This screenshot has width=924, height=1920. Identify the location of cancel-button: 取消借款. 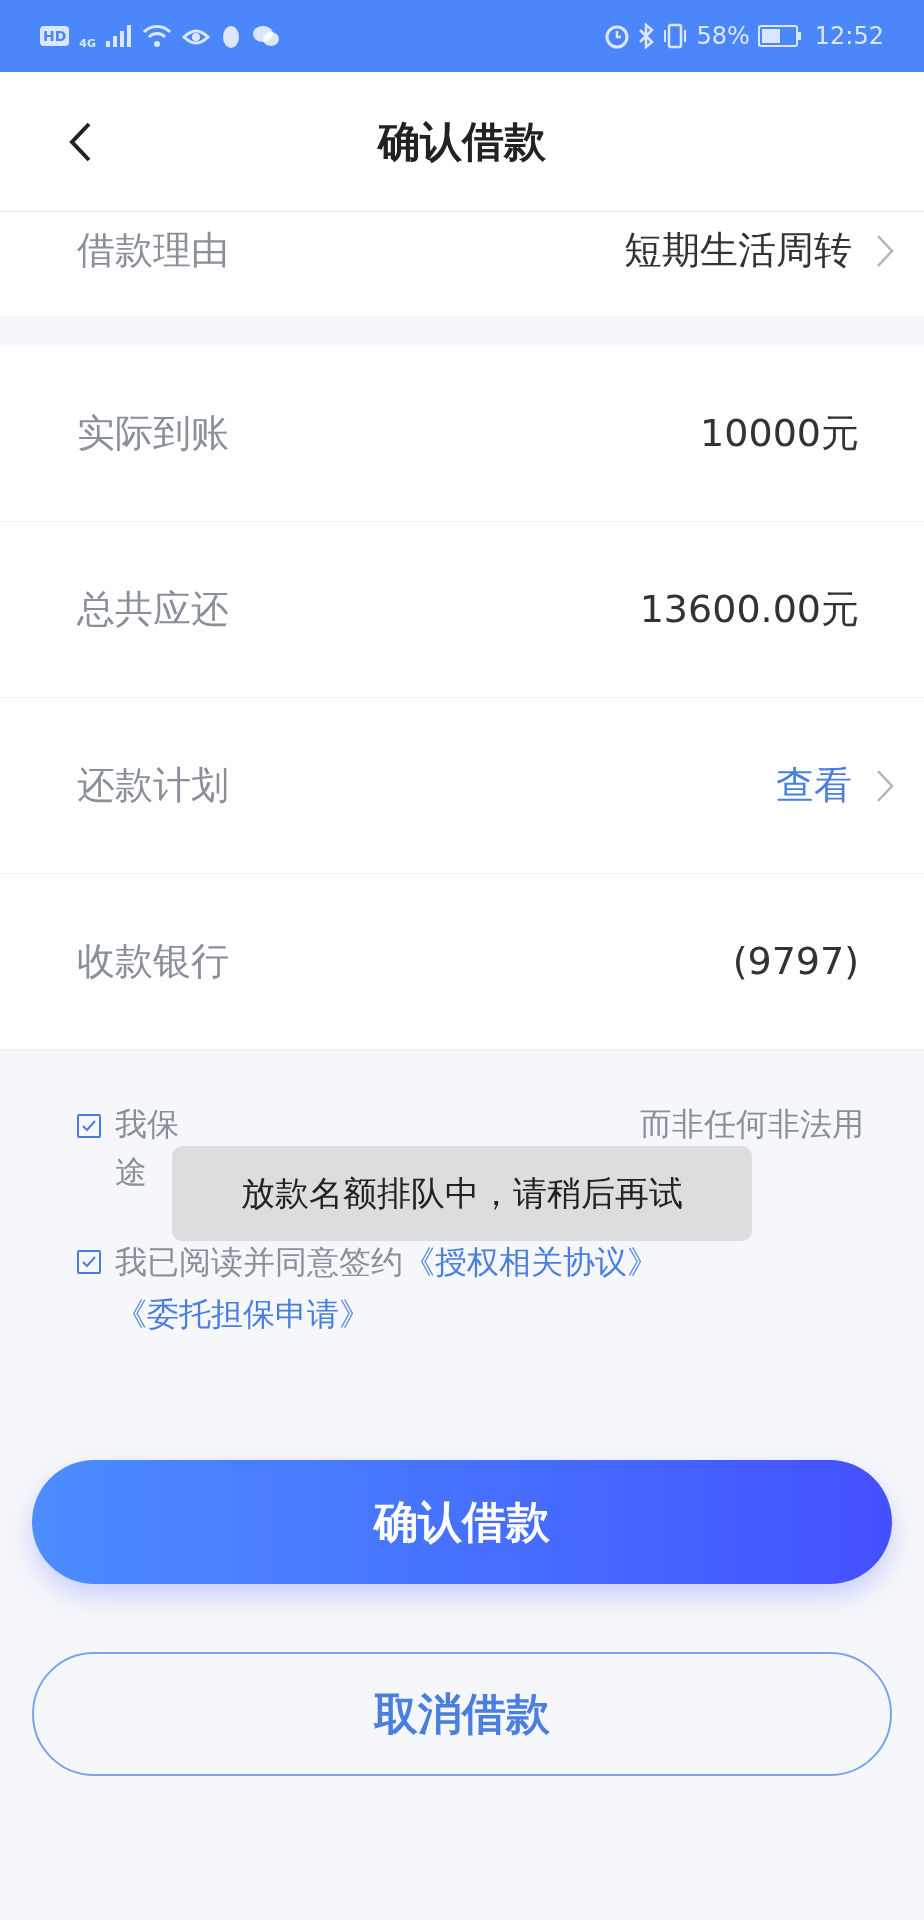
(462, 1714).